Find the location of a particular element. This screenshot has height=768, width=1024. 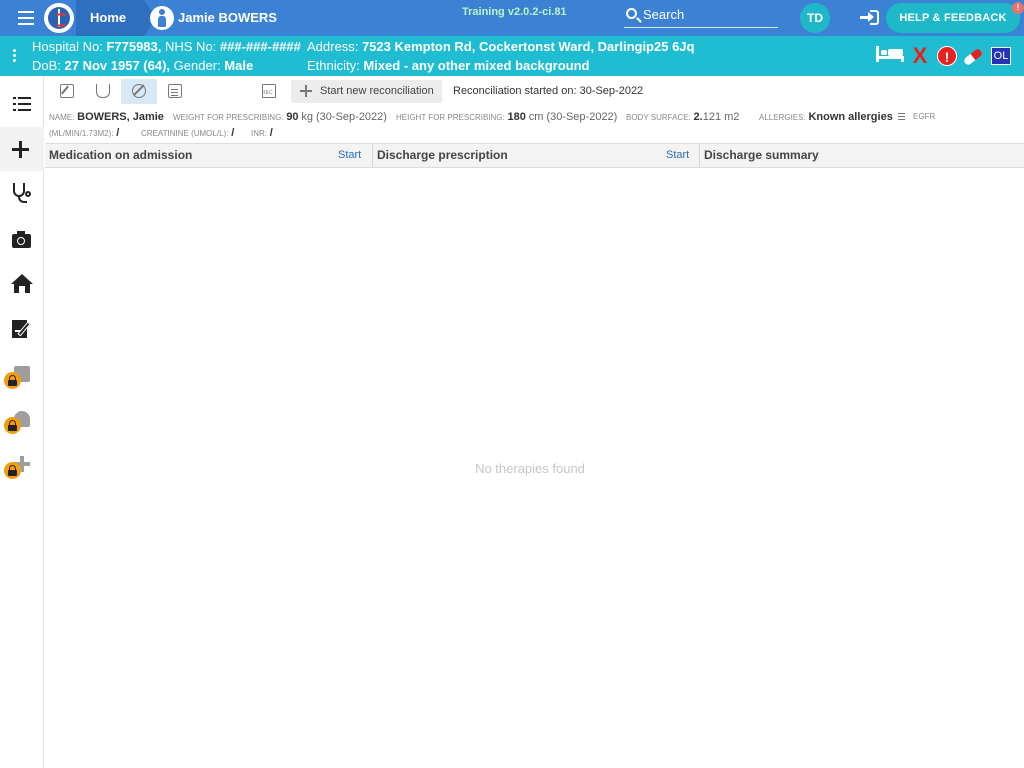

bed-icon is located at coordinates (890, 55).